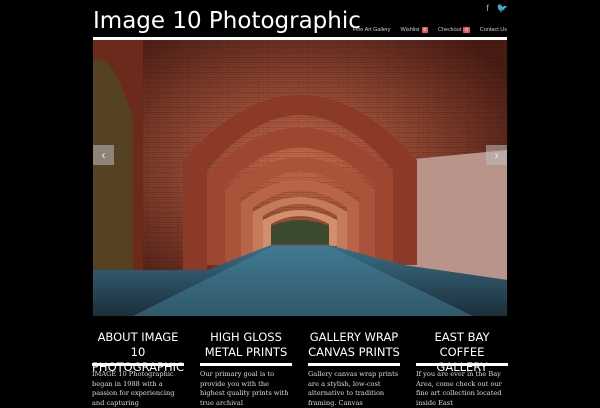  What do you see at coordinates (138, 352) in the screenshot?
I see `feature-heading: ABOUT IMAGE 10 PHOTOGRAPHIC` at bounding box center [138, 352].